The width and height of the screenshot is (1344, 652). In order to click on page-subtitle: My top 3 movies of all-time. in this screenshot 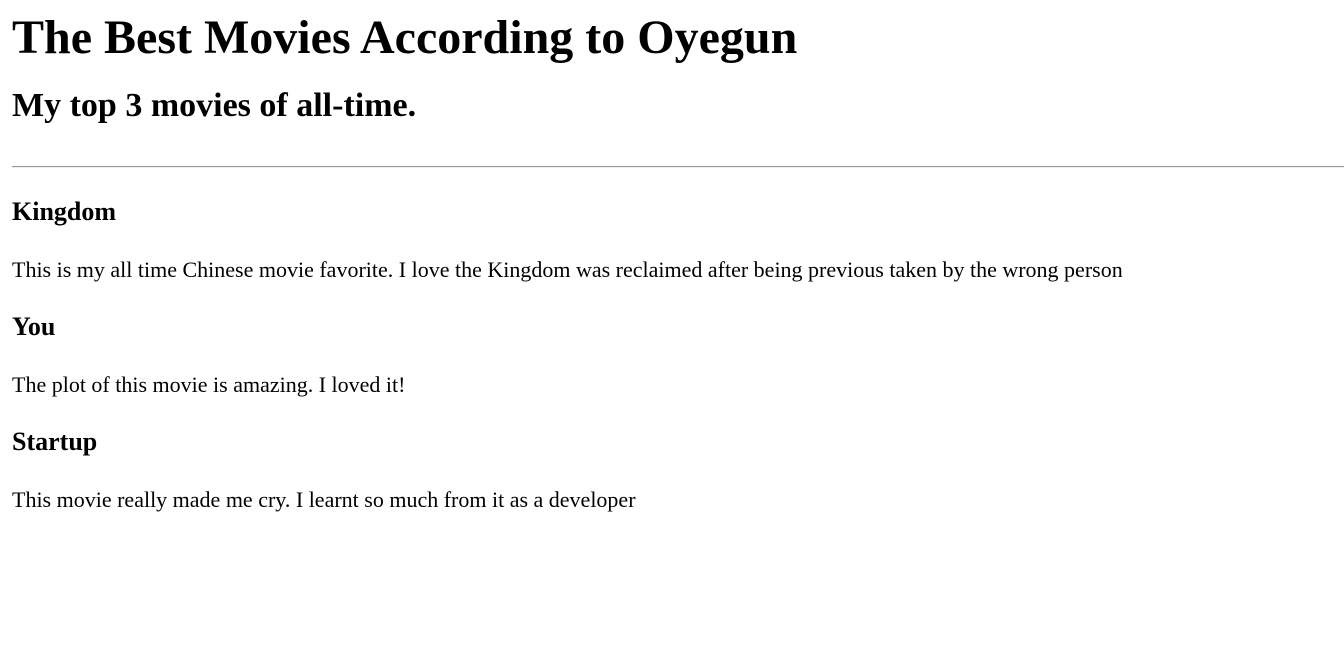, I will do `click(214, 105)`.